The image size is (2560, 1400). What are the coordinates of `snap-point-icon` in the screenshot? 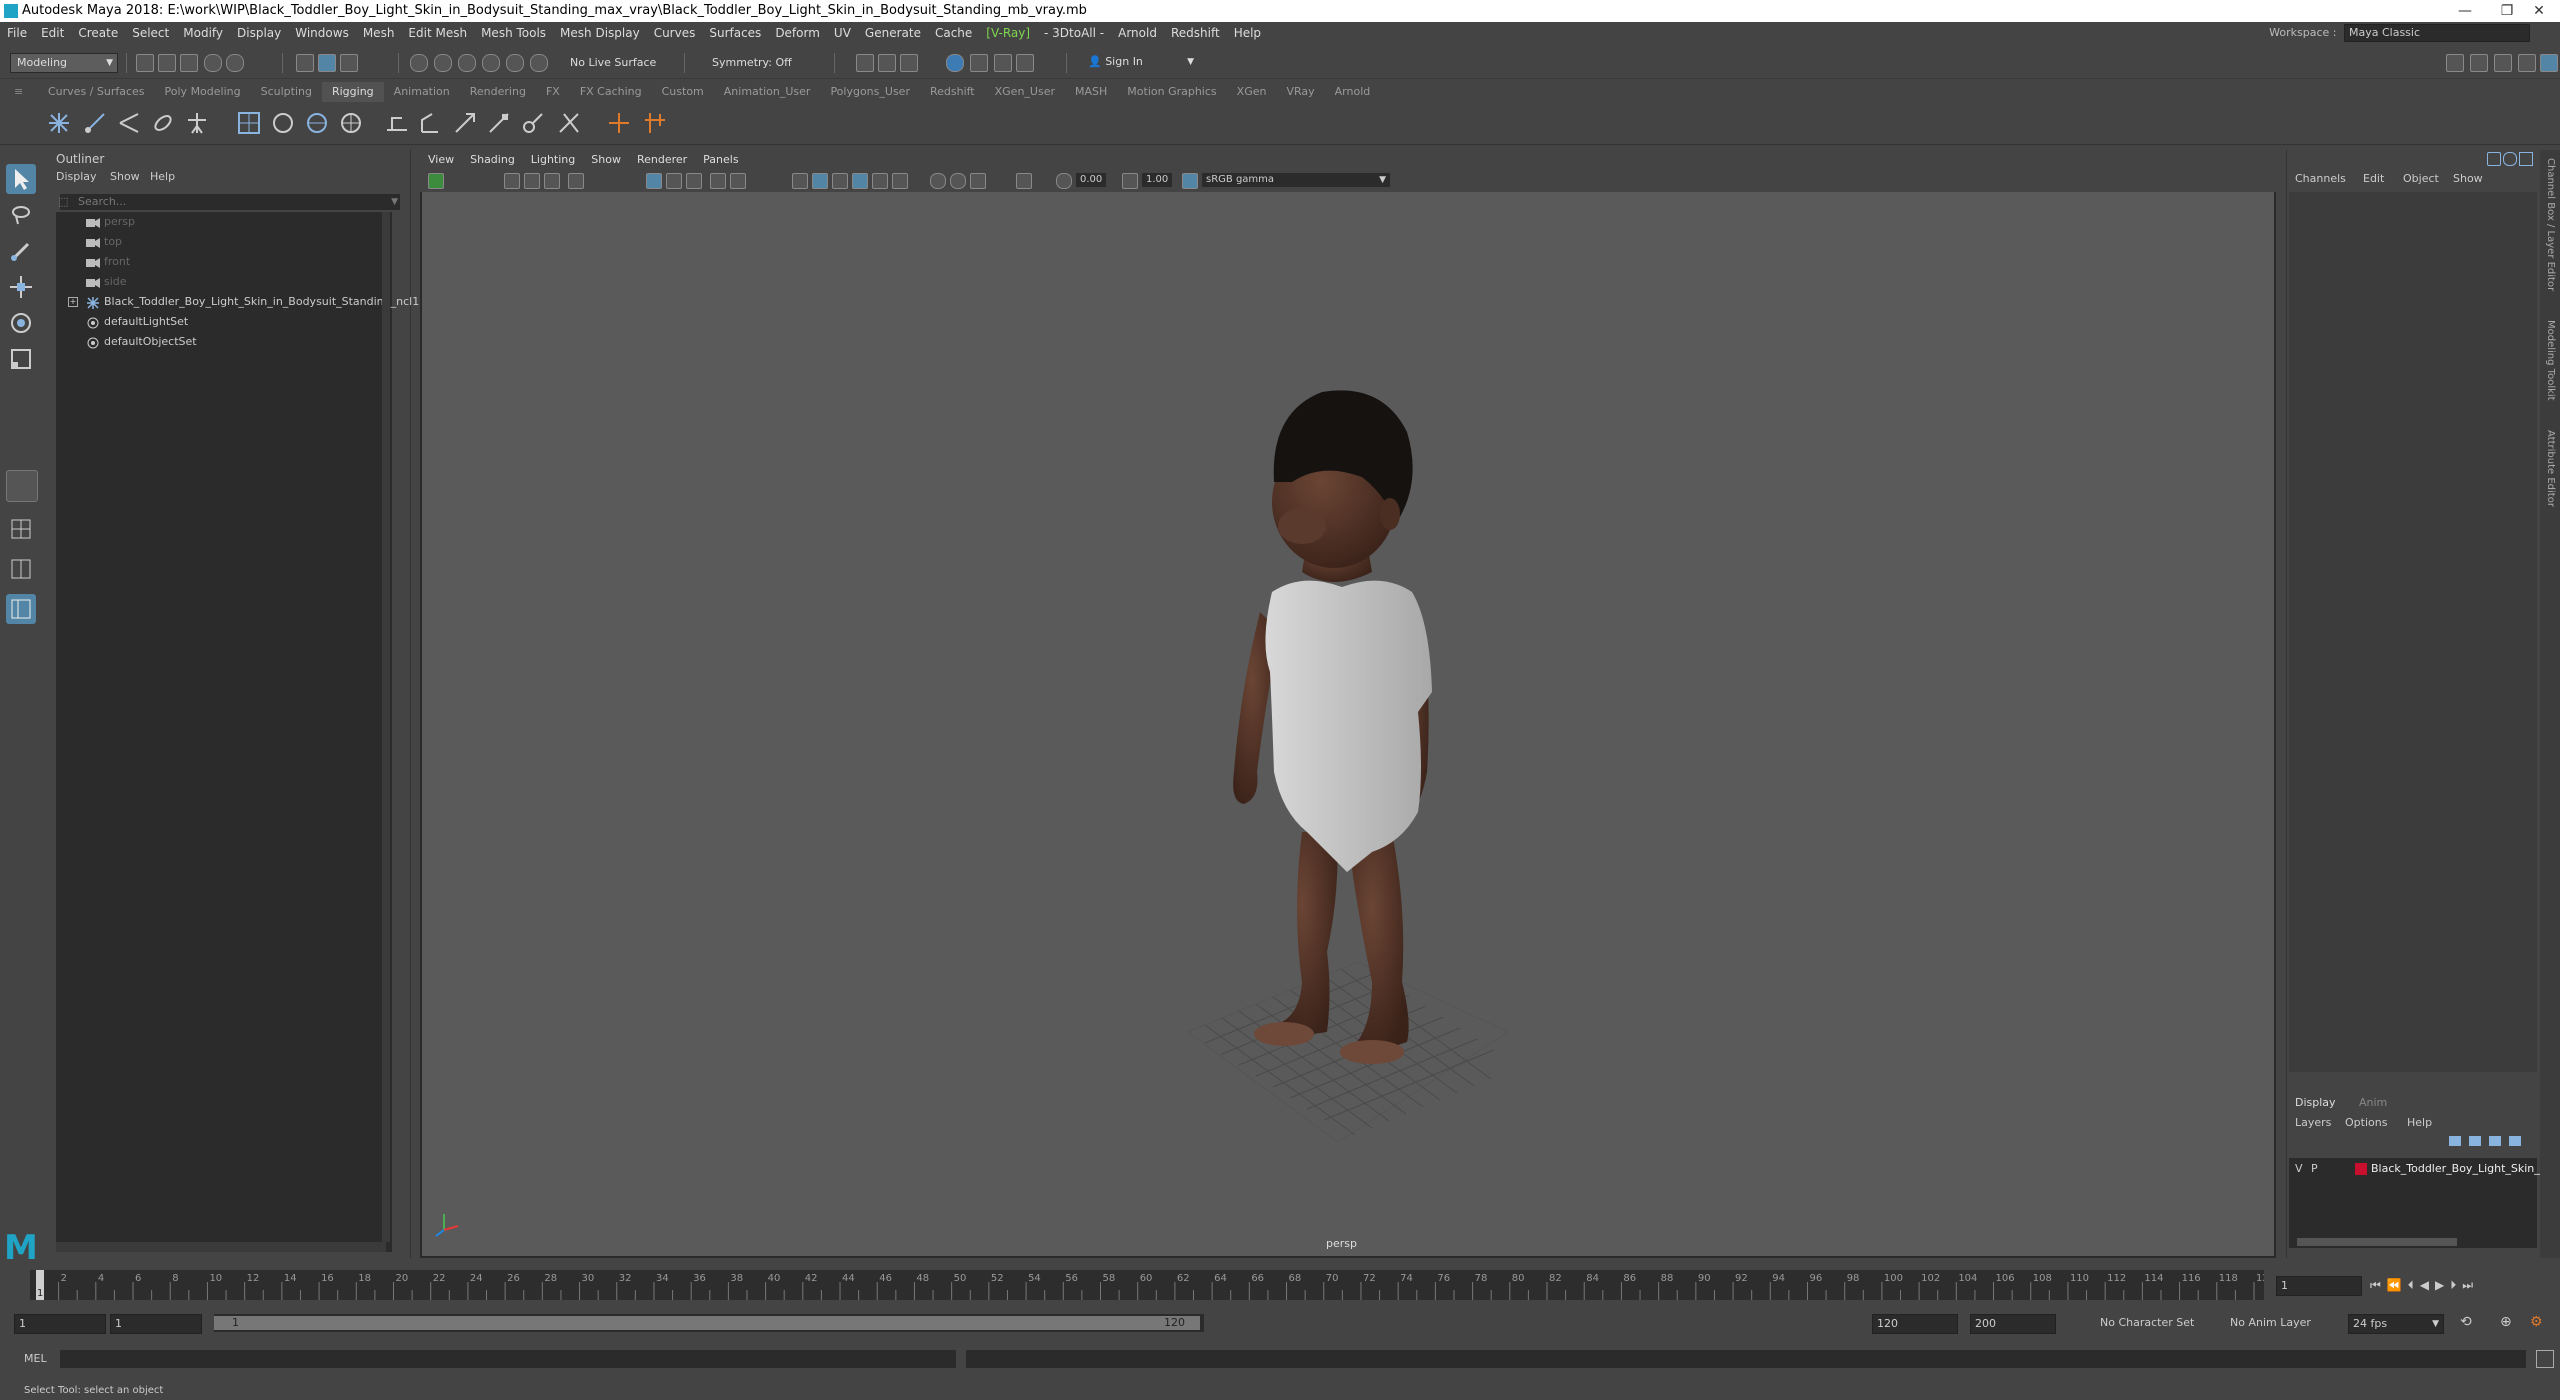 It's located at (467, 63).